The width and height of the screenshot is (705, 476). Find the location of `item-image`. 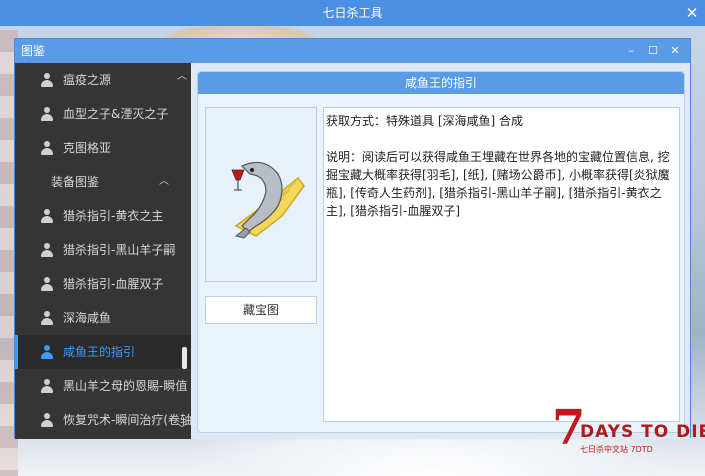

item-image is located at coordinates (261, 194).